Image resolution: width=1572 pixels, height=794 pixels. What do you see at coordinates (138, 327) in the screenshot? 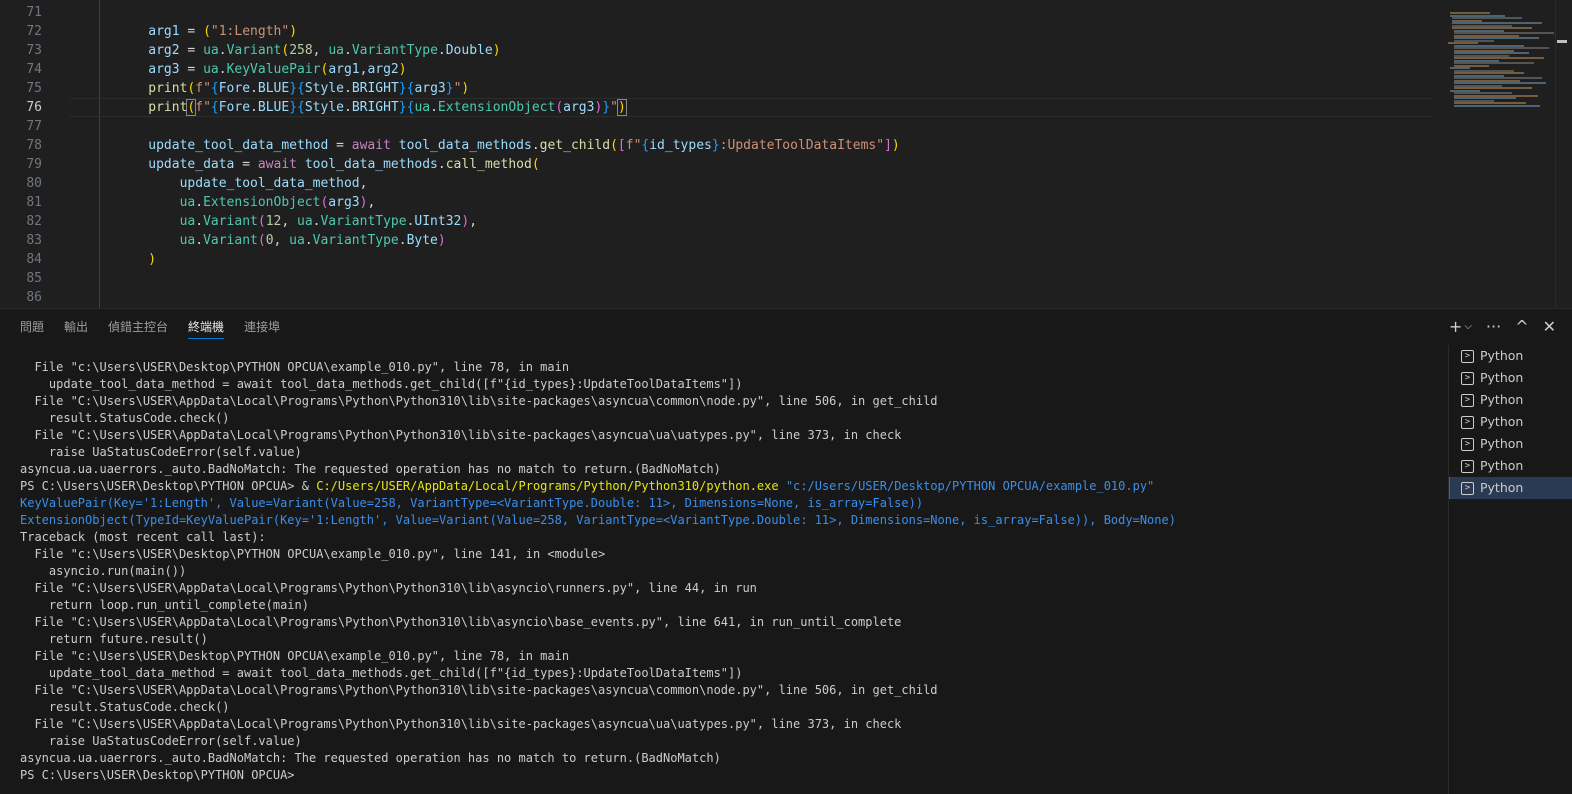
I see `tab-debug-console: 偵錯主控台` at bounding box center [138, 327].